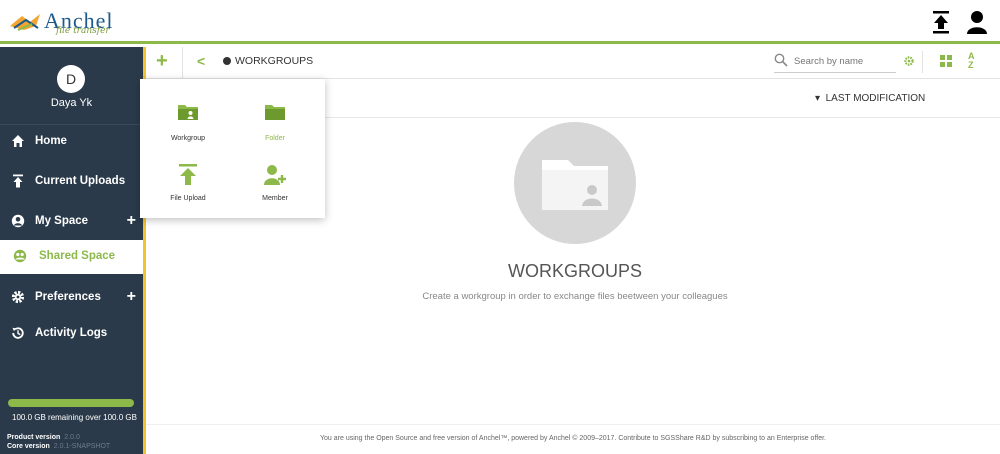 The image size is (1000, 454). Describe the element at coordinates (162, 61) in the screenshot. I see `add-button: +` at that location.